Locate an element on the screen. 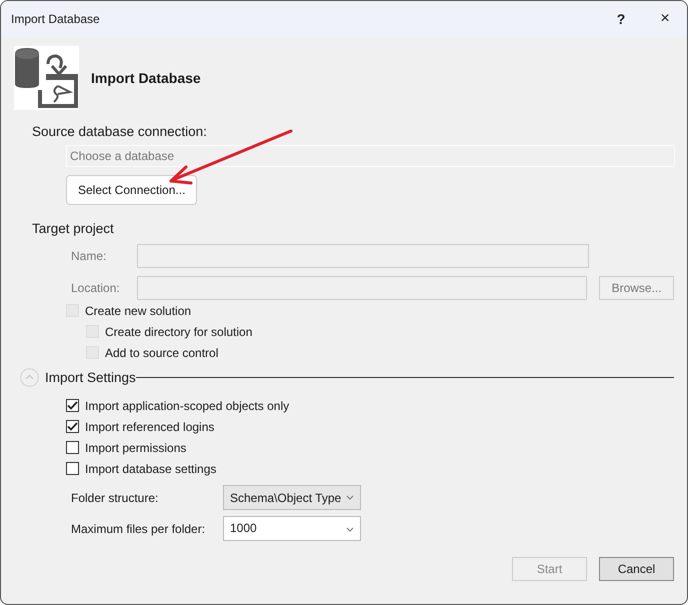 The image size is (688, 605). checkbox-label: Add to source control is located at coordinates (161, 353).